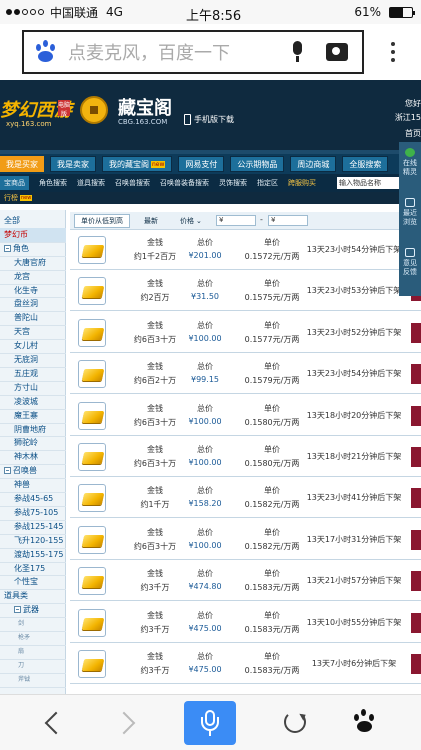  Describe the element at coordinates (33, 541) in the screenshot. I see `sidebar-item: 飞升120-155` at that location.